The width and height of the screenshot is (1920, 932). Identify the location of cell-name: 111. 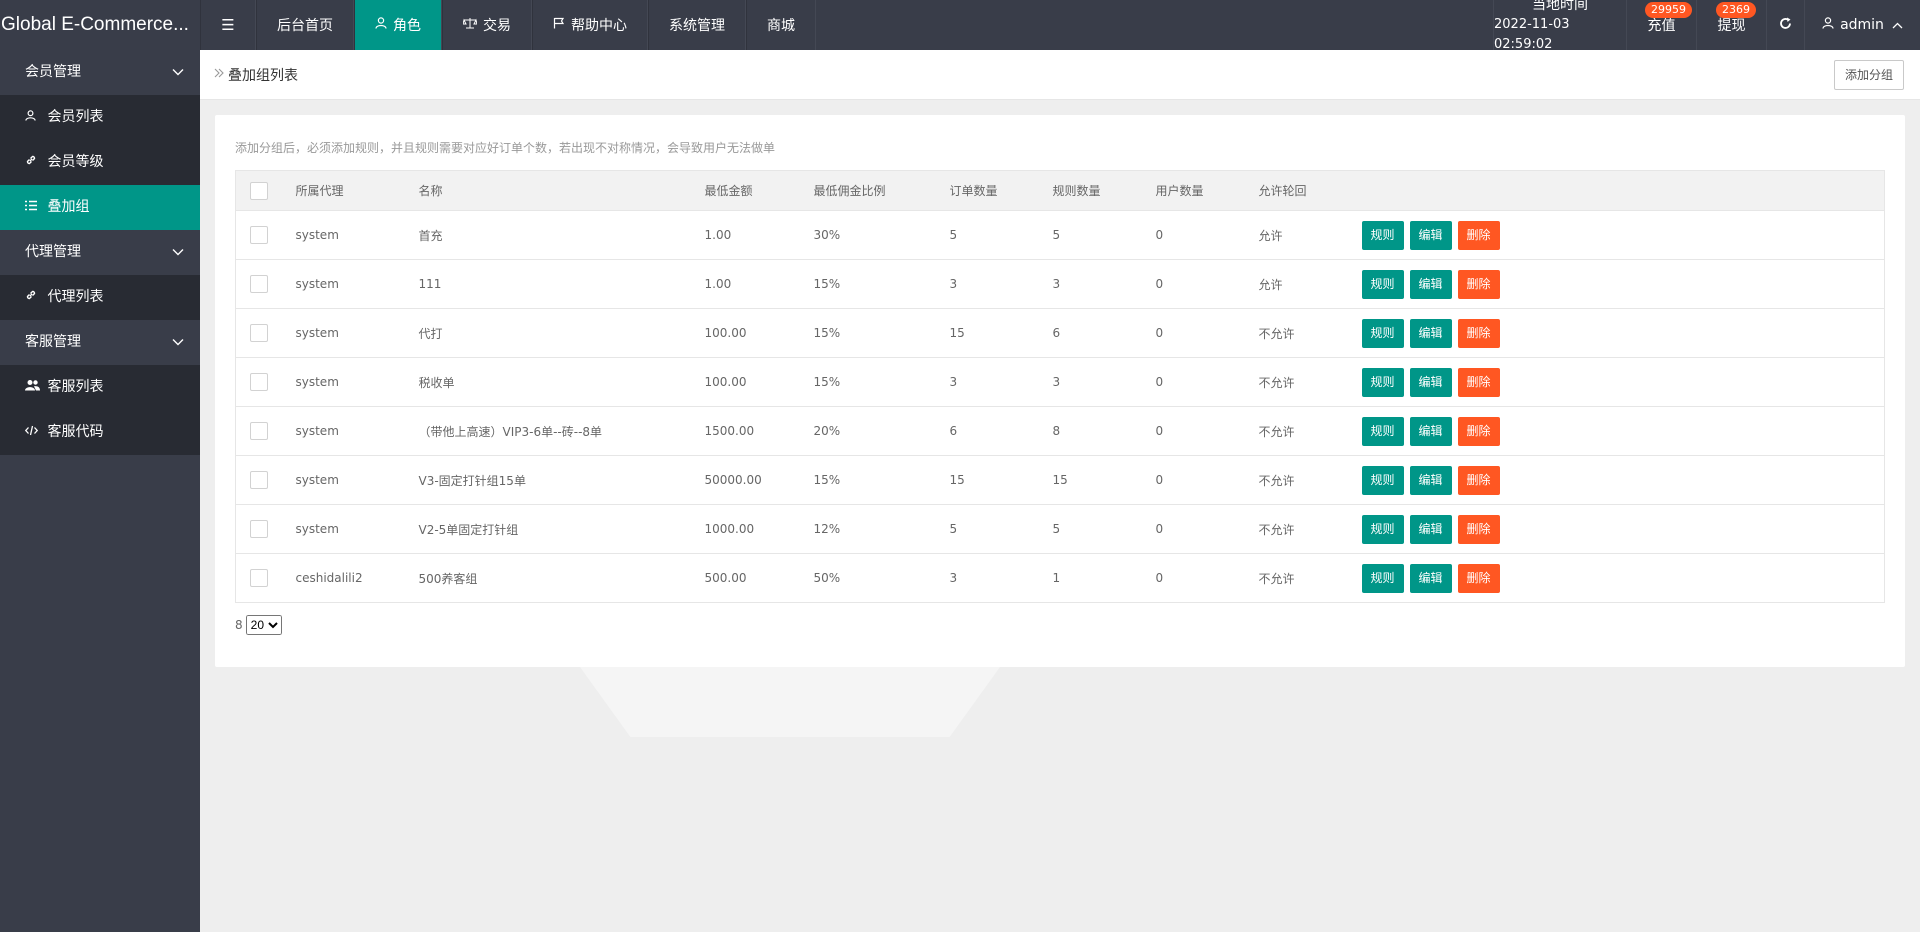
(551, 284).